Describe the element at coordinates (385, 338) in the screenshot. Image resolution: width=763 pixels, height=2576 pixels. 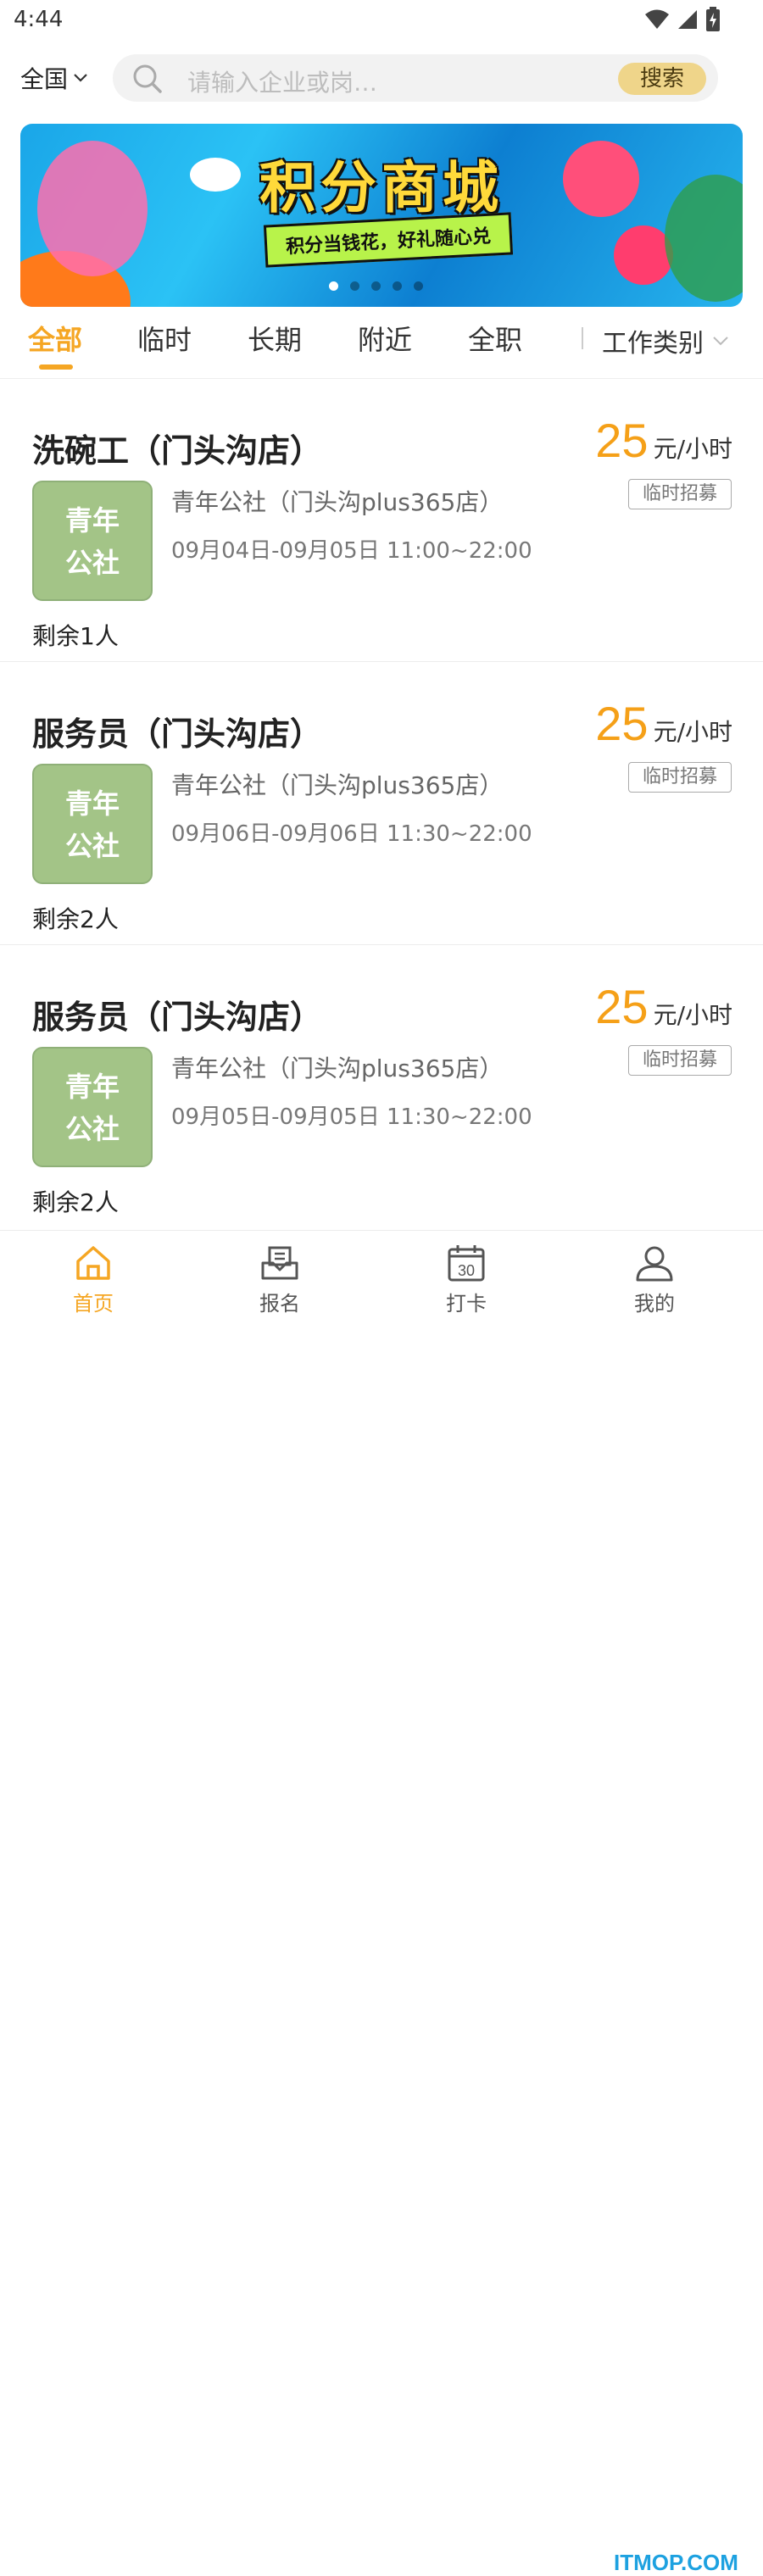
I see `tab-nearby: 附近` at that location.